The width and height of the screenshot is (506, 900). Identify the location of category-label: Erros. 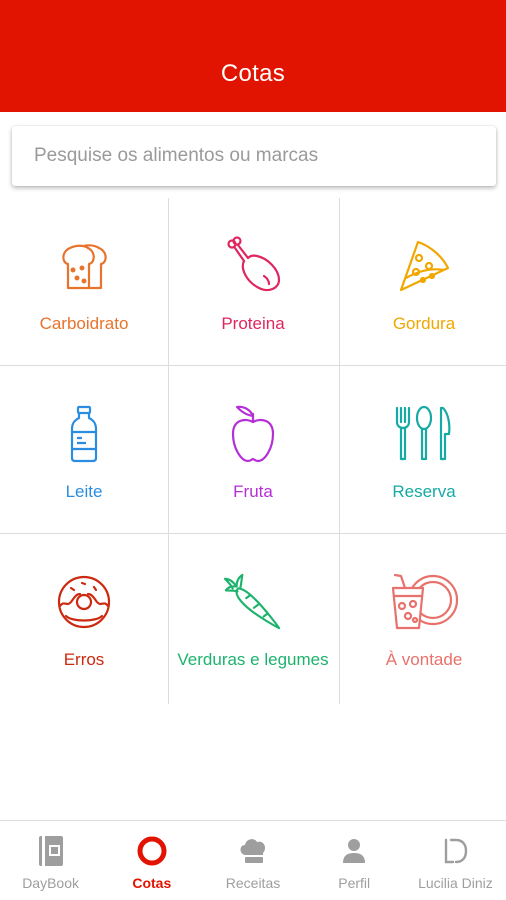
(84, 659).